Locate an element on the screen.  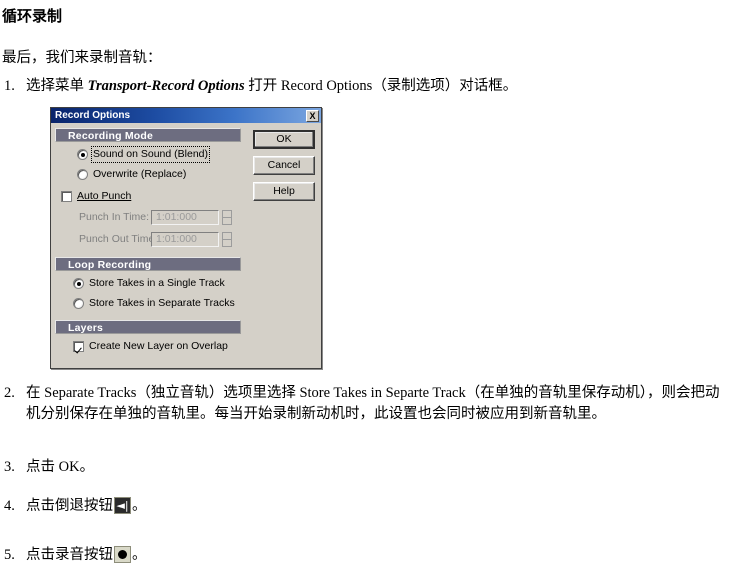
page-title: 循环录制 is located at coordinates (32, 16).